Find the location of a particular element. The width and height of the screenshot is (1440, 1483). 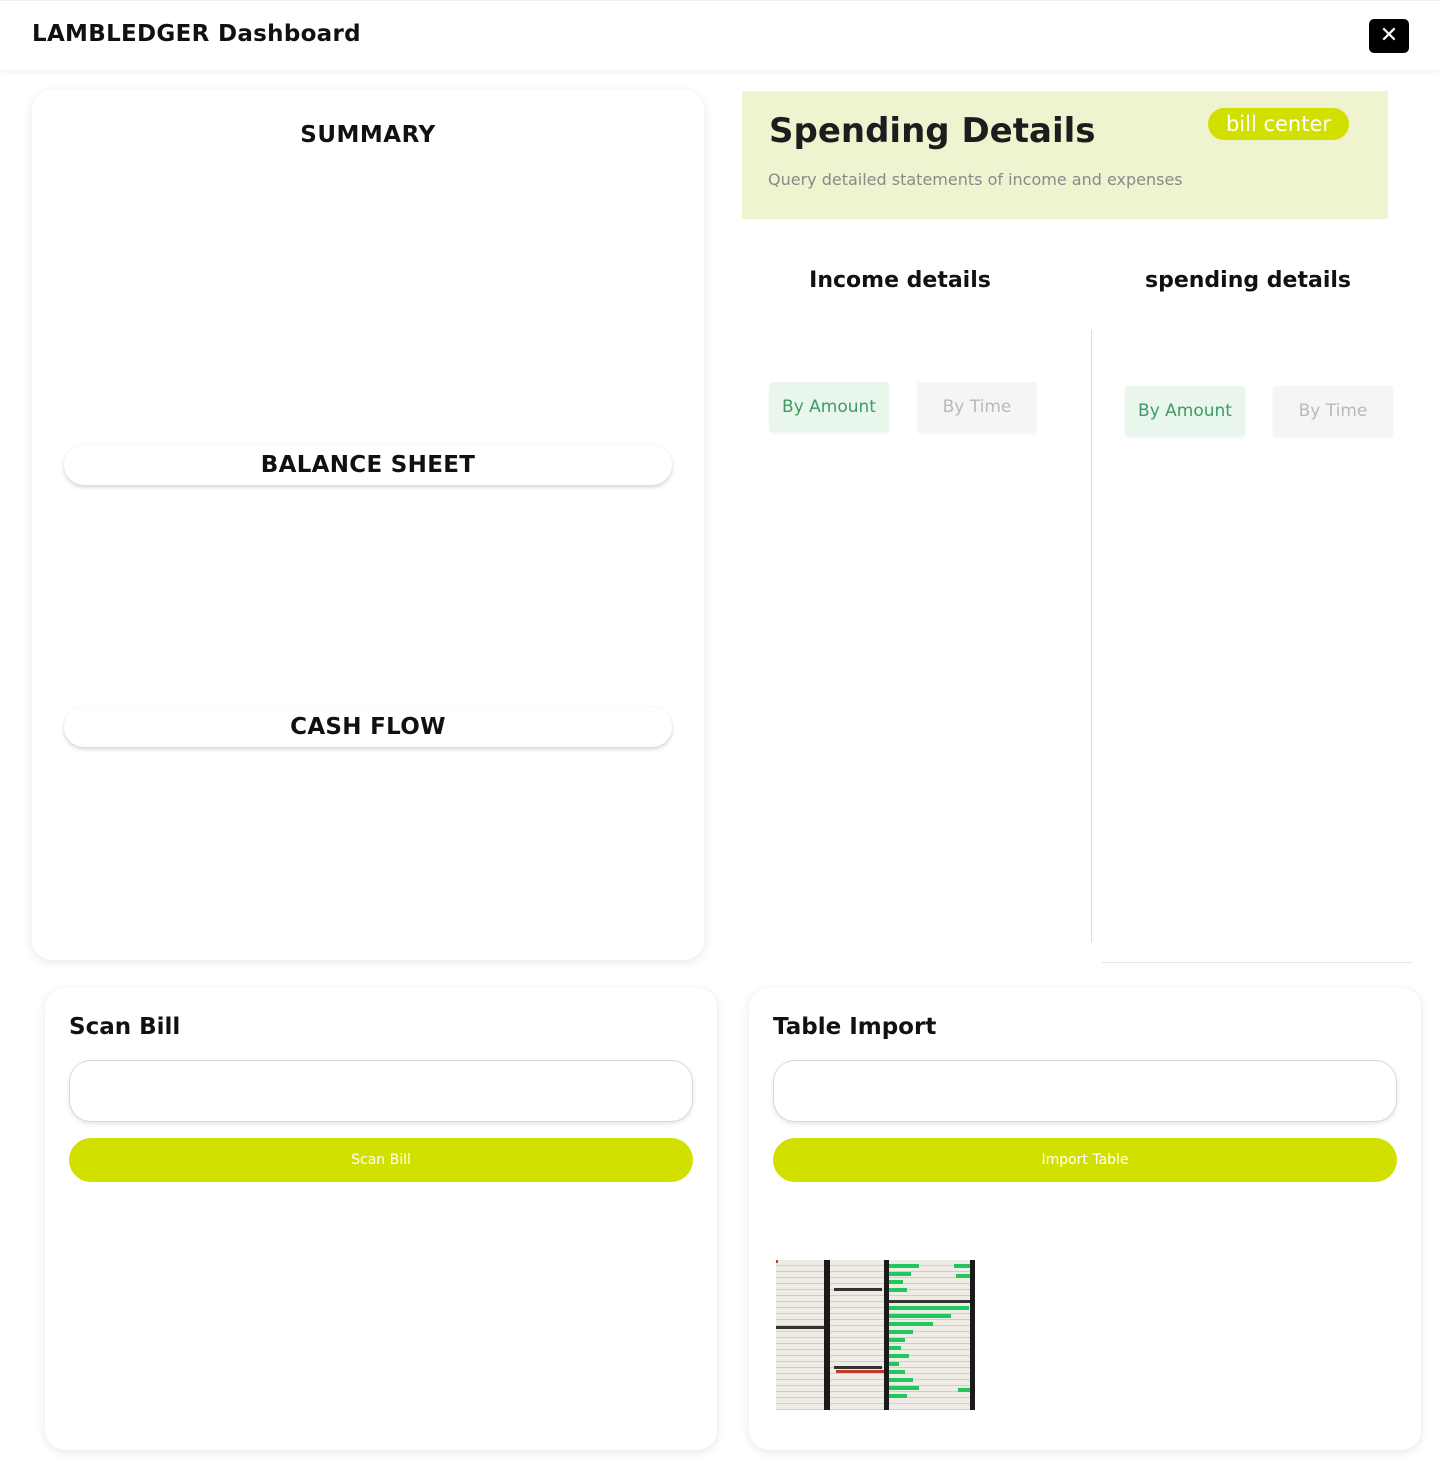

spending-tab-by-amount: By Amount is located at coordinates (1185, 411).